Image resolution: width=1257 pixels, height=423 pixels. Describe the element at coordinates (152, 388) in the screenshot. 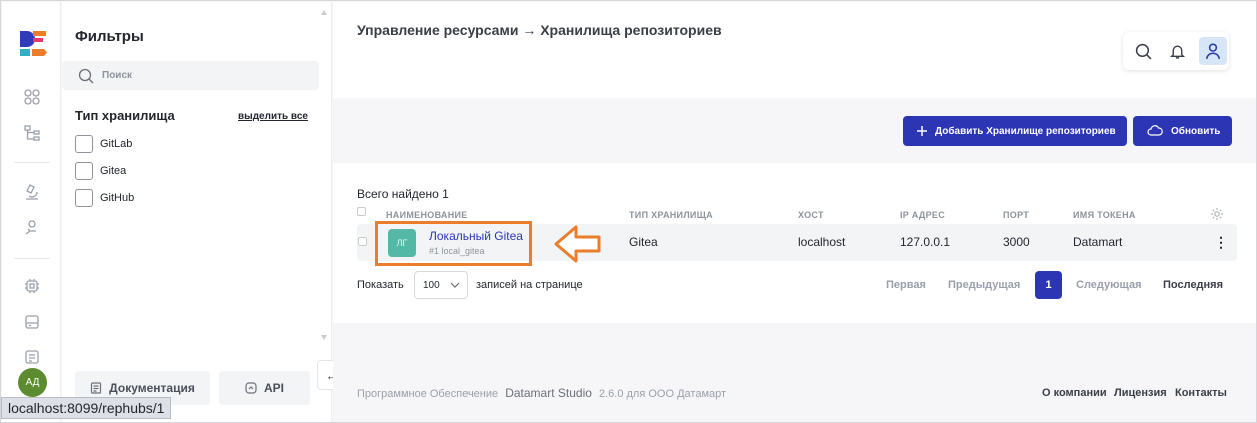

I see `documentation-label: Документация` at that location.